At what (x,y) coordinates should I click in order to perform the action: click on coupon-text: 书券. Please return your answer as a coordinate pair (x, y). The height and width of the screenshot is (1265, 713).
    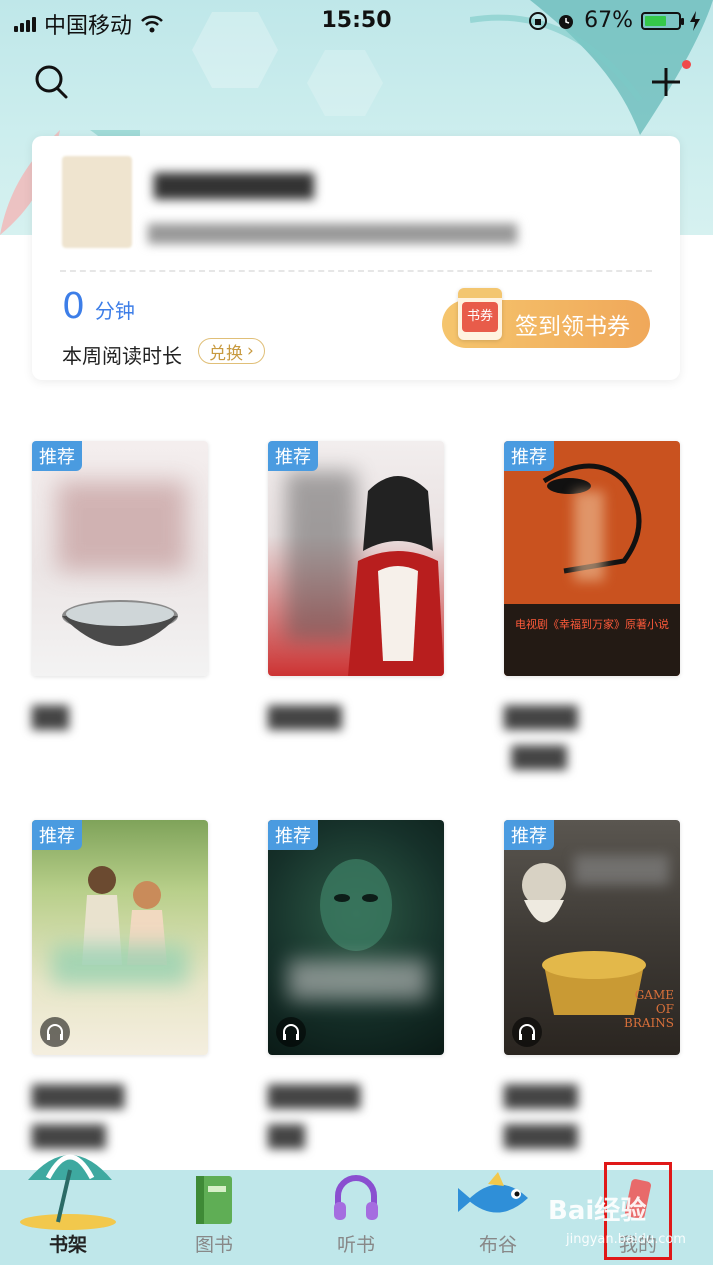
    Looking at the image, I should click on (480, 317).